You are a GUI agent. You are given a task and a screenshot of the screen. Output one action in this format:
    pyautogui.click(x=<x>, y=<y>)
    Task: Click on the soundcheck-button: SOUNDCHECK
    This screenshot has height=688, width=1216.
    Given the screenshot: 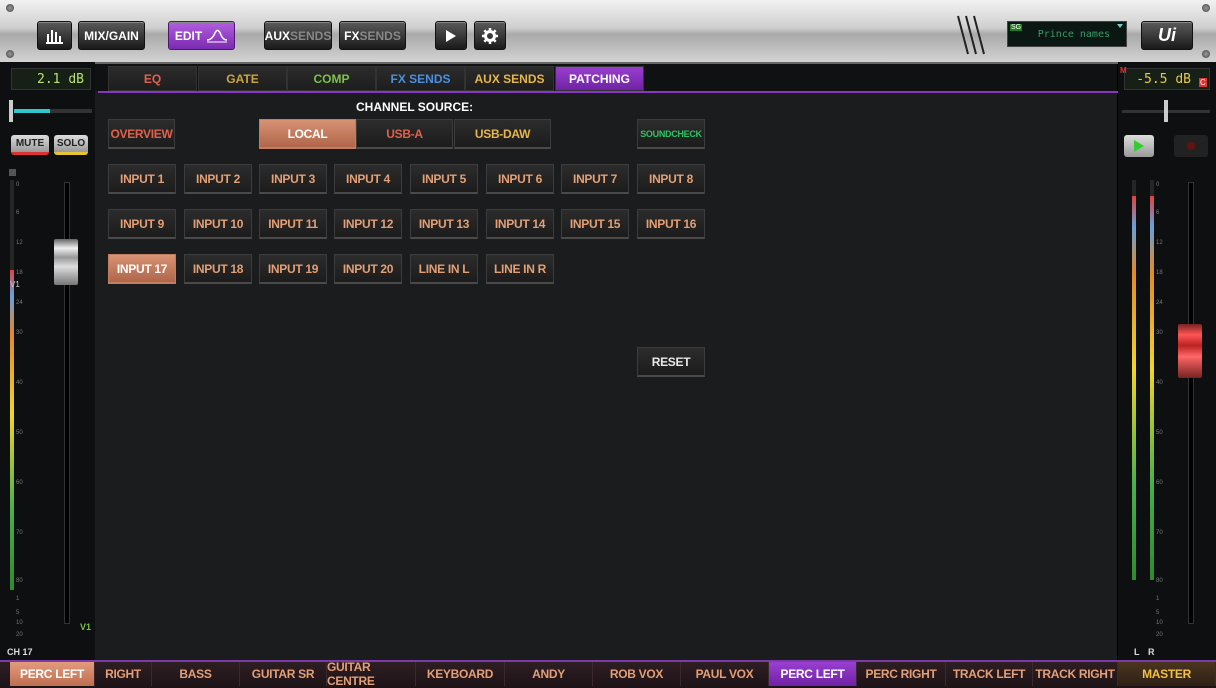 What is the action you would take?
    pyautogui.click(x=671, y=134)
    